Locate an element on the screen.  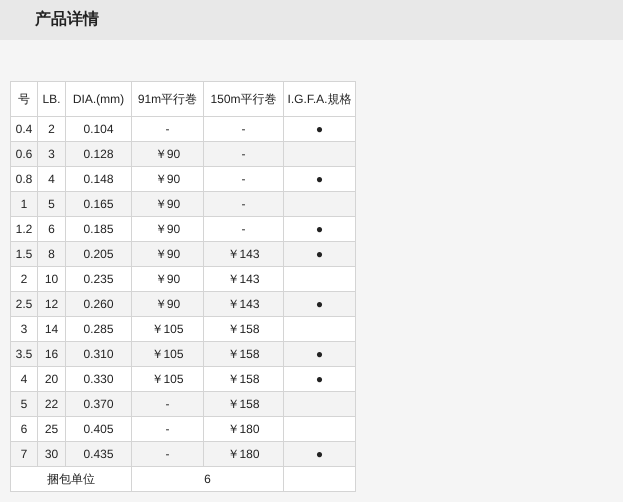
column-header: 号 is located at coordinates (24, 99).